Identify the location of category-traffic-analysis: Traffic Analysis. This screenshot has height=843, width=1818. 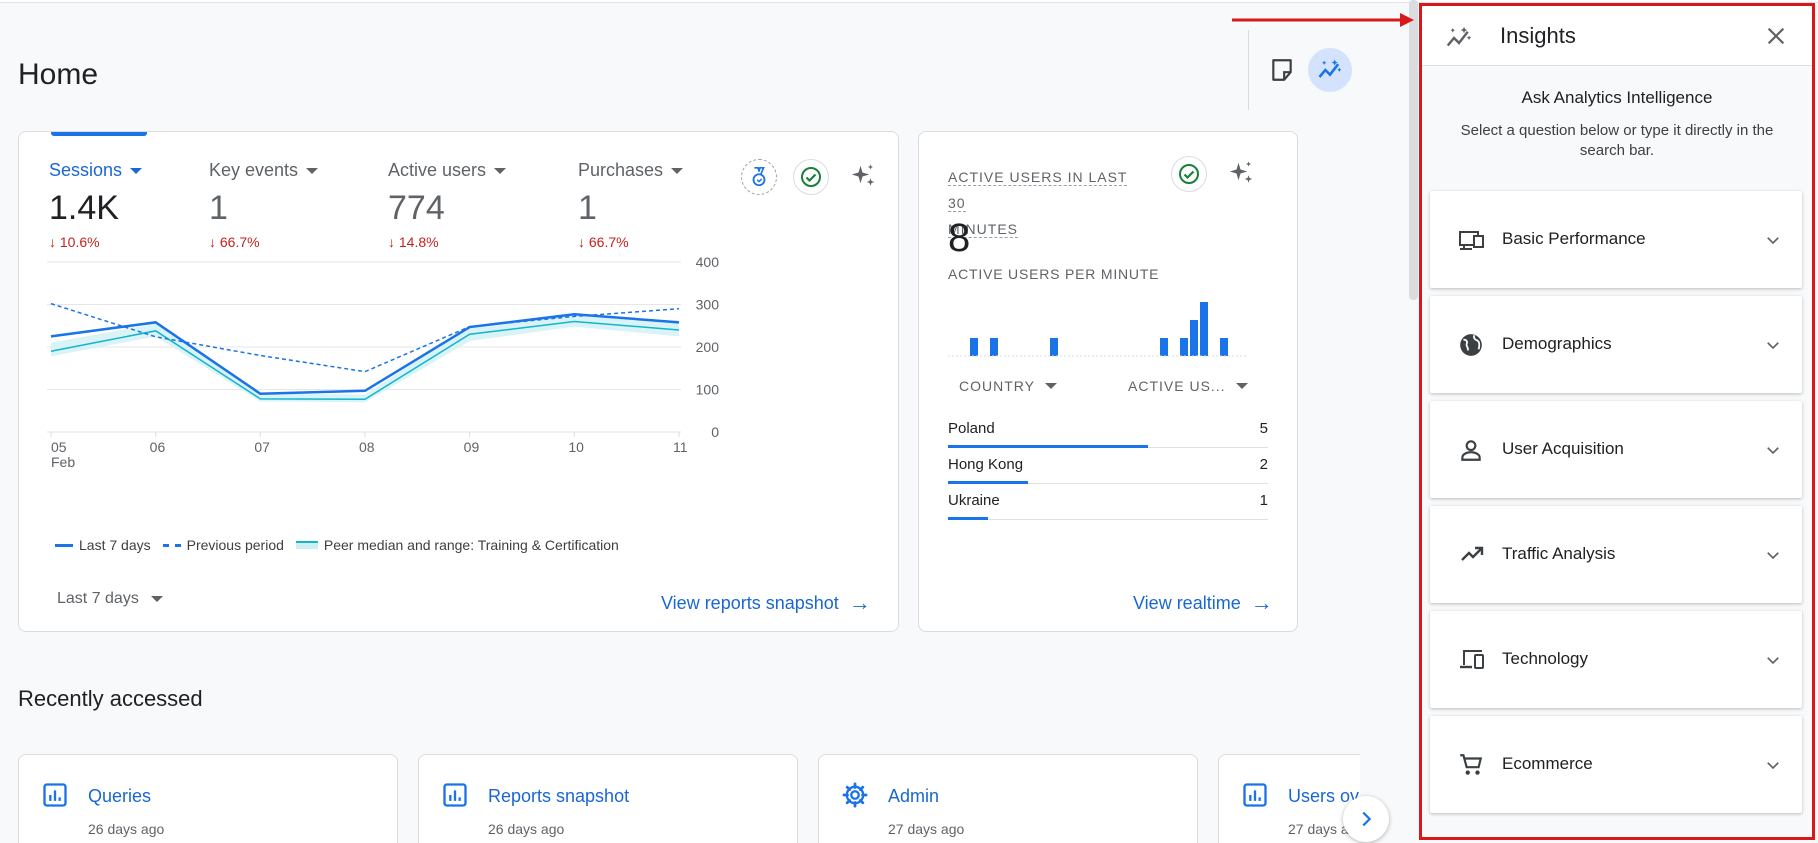
(1616, 554).